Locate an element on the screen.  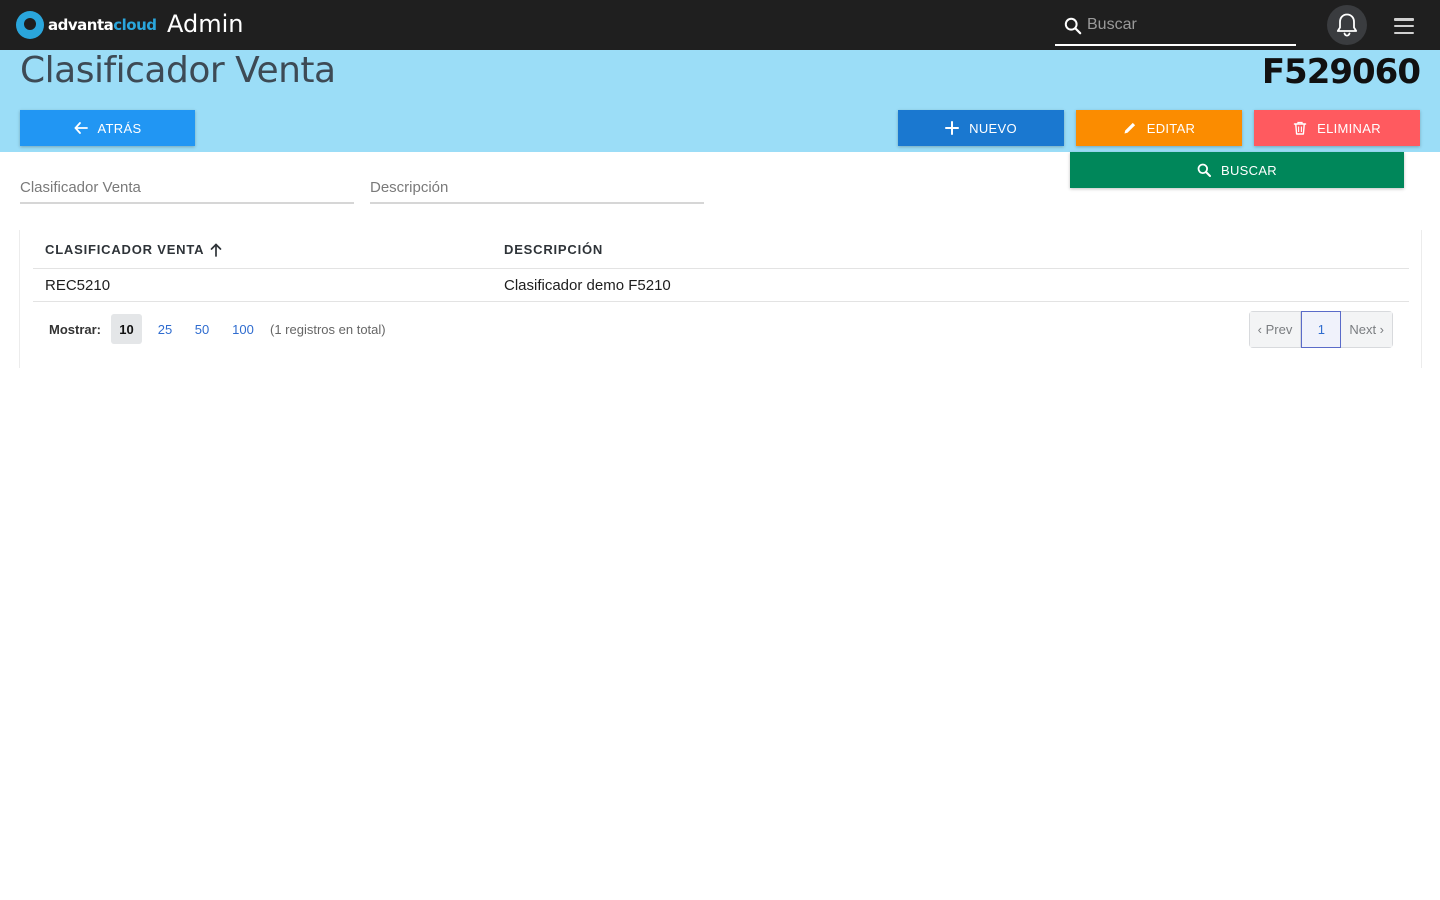
delete-button-label: ELIMINAR is located at coordinates (1349, 128).